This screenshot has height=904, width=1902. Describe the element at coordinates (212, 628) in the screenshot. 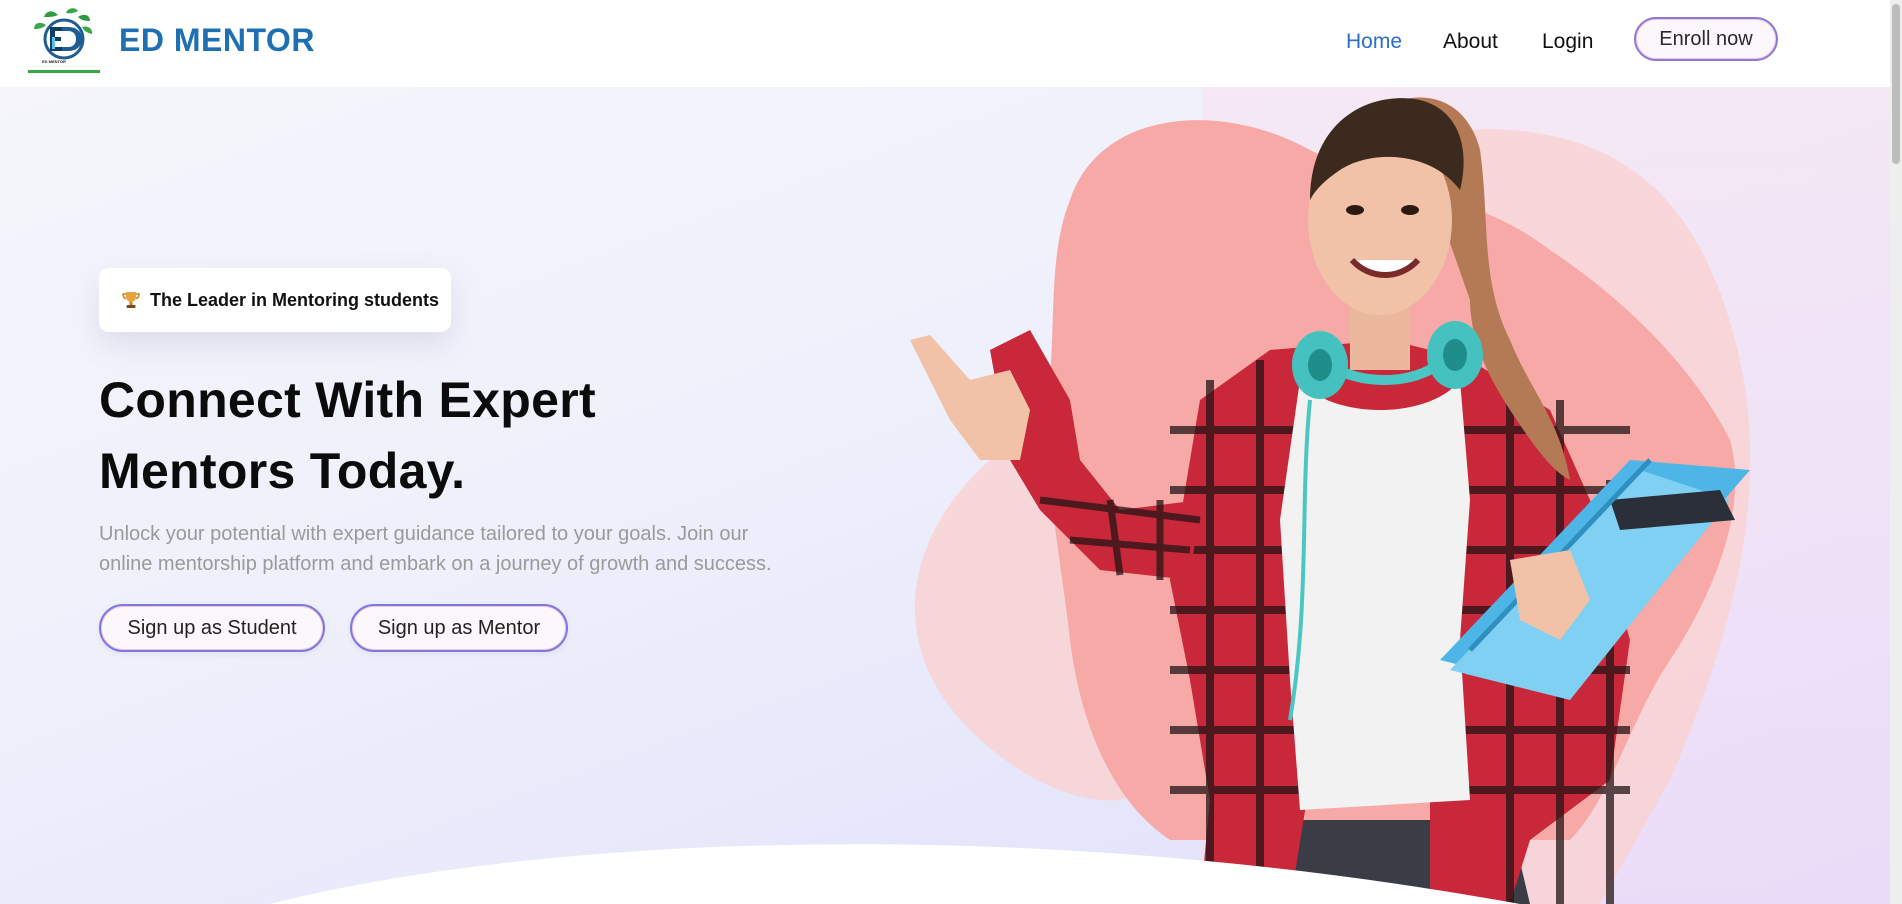

I see `signup-student-button: Sign up as Student` at that location.